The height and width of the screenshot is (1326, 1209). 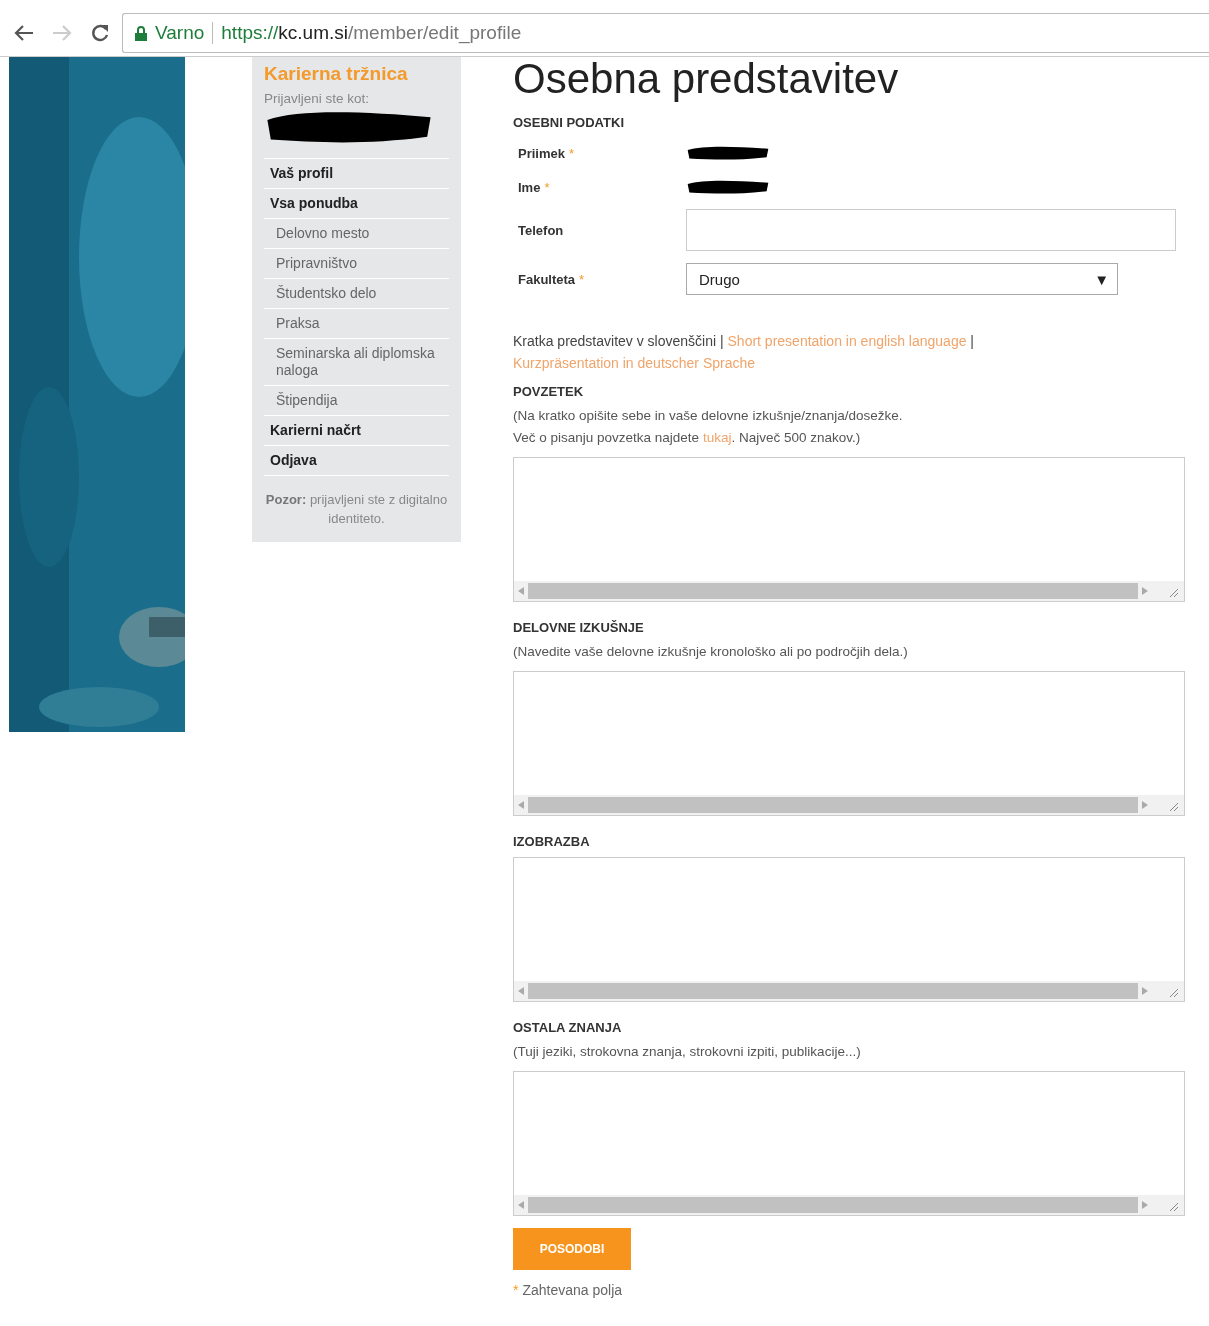 I want to click on secure-label: Varno, so click(x=180, y=33).